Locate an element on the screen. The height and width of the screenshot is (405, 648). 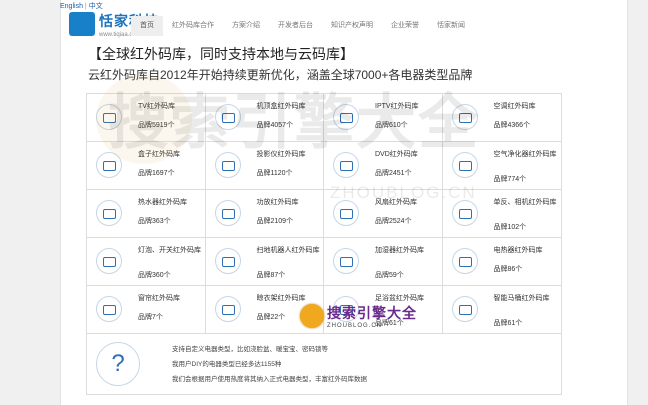
clothes-rack-icon is located at coordinates (227, 309).